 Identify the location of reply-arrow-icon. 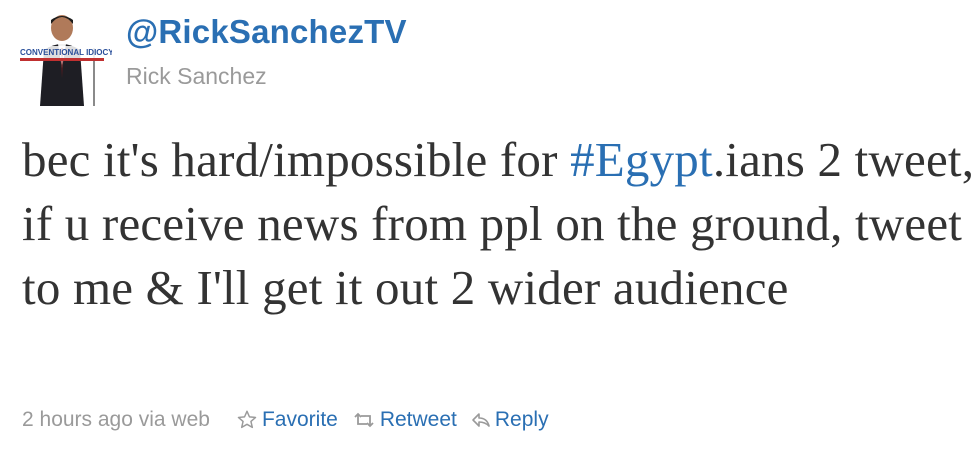
(481, 420).